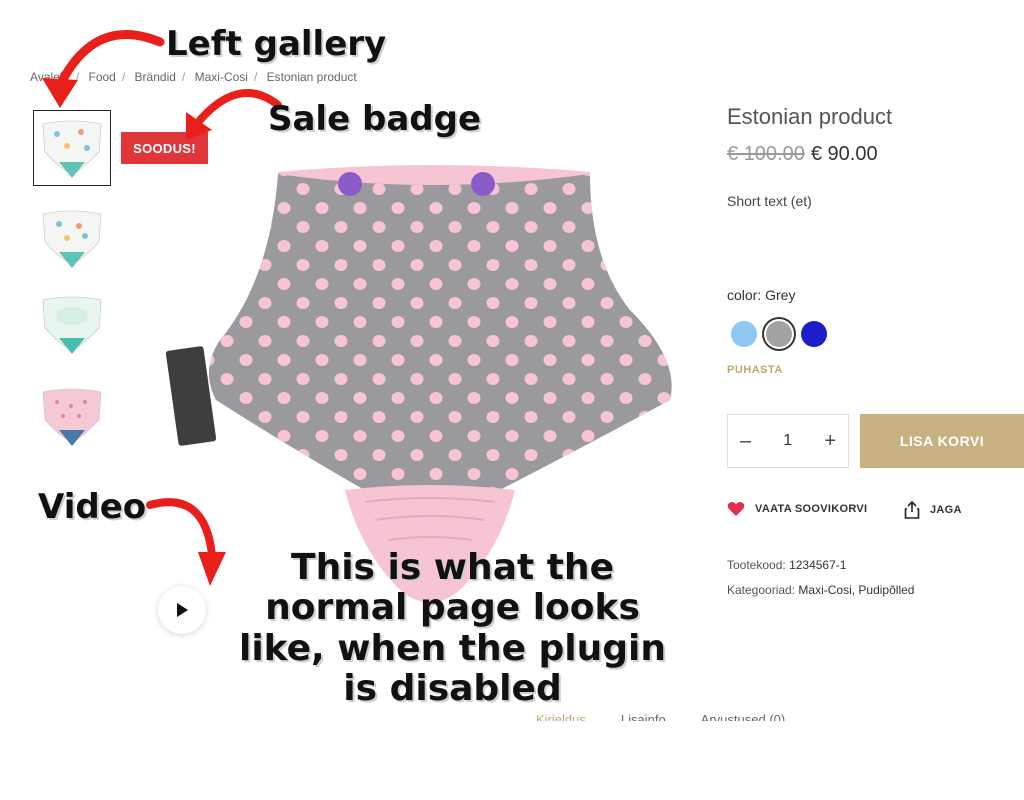 The height and width of the screenshot is (800, 1024). I want to click on caption-line: This is what the, so click(452, 567).